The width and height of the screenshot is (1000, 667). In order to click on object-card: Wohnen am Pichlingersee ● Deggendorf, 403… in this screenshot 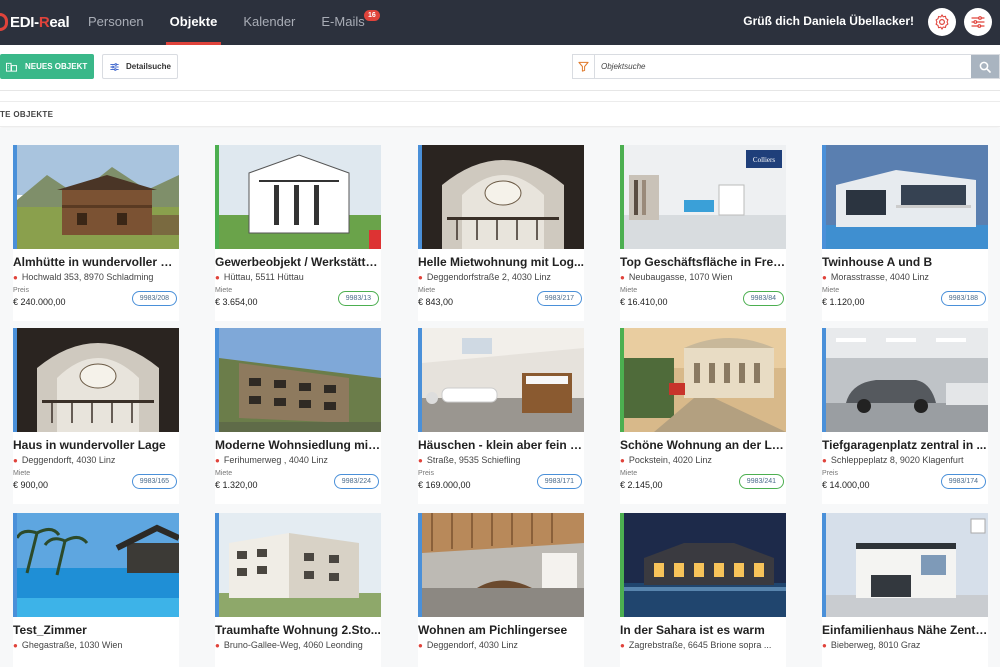, I will do `click(501, 590)`.